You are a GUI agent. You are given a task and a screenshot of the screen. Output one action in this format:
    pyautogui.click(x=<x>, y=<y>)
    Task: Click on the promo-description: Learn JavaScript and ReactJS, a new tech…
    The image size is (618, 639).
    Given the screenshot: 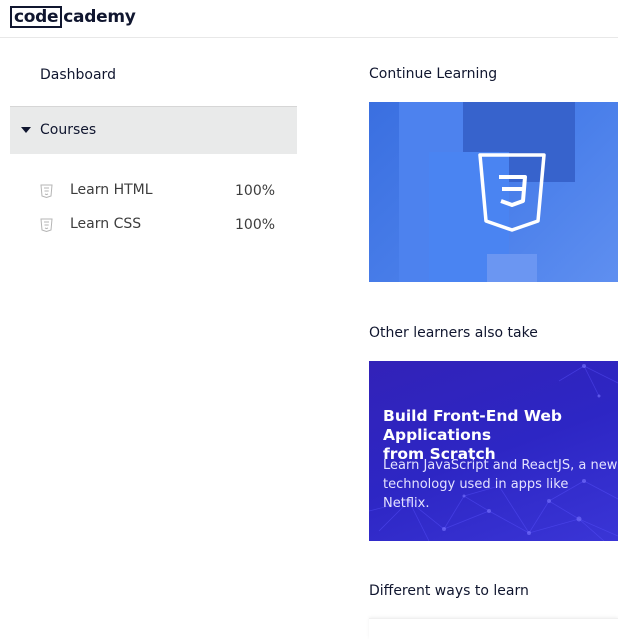 What is the action you would take?
    pyautogui.click(x=500, y=484)
    